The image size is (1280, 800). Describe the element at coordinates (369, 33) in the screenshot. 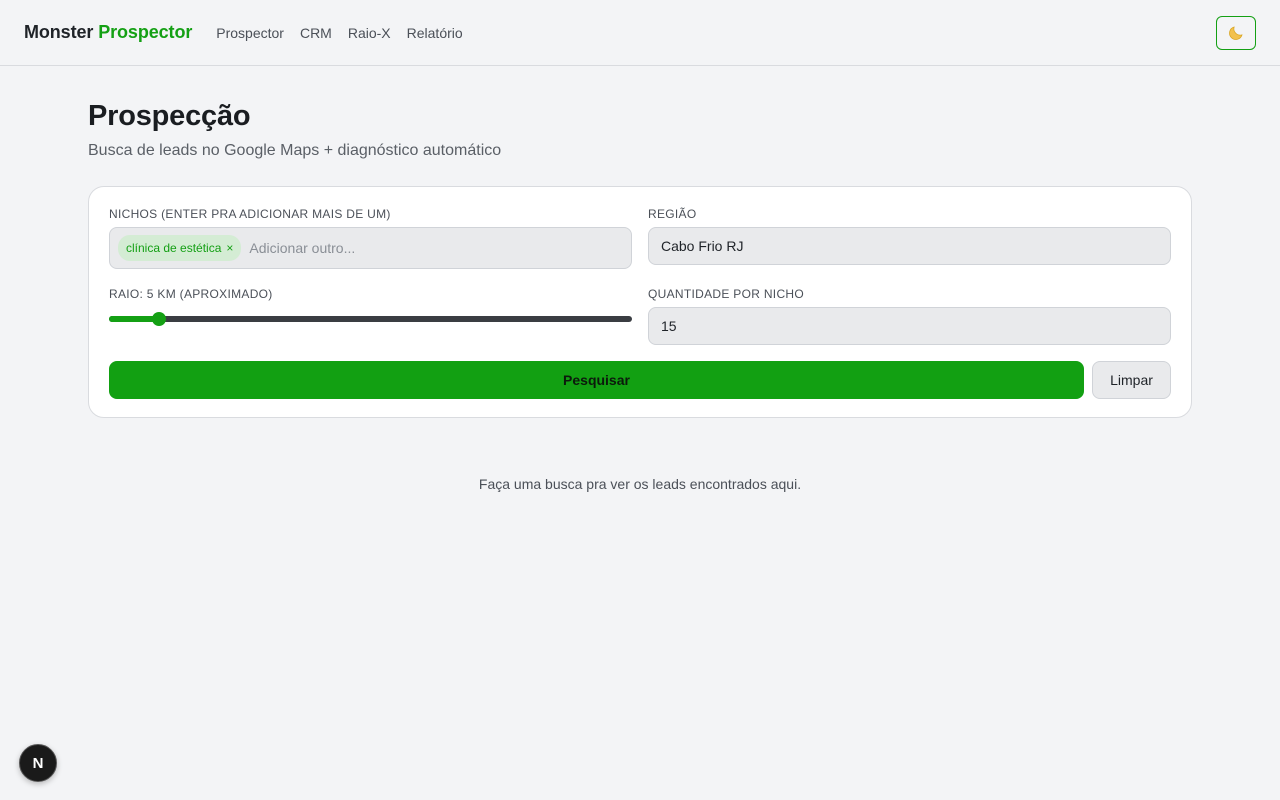

I see `nav-link-raio-x: Raio-X` at that location.